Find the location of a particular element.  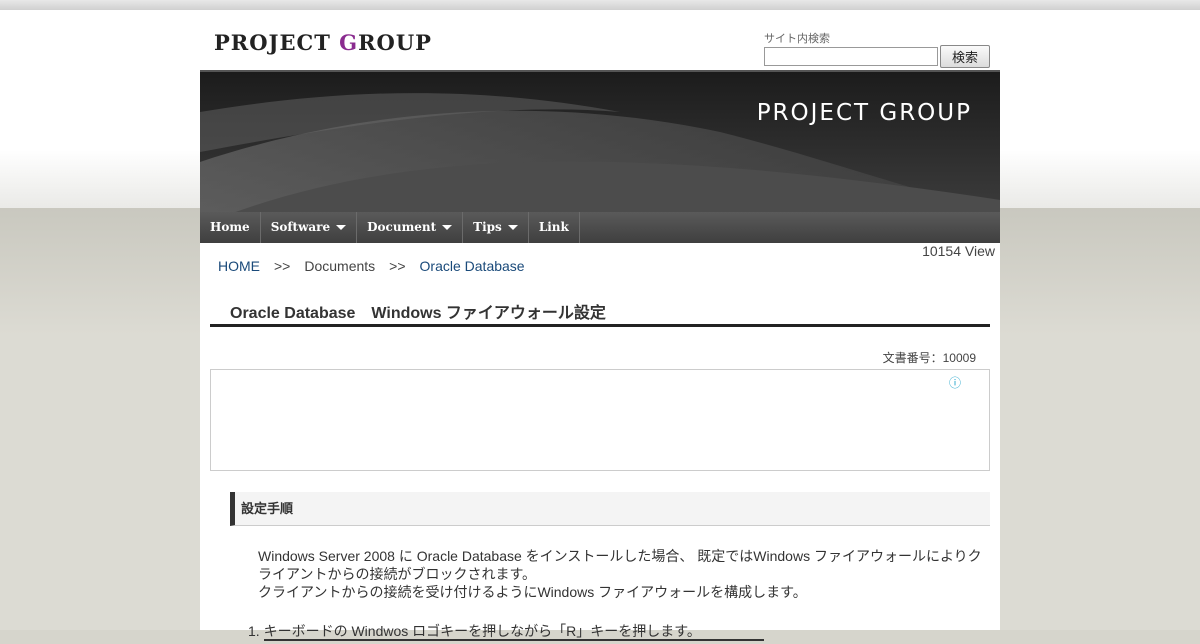

page-title: Oracle Database Windows ファイアウォール設定 is located at coordinates (600, 313).